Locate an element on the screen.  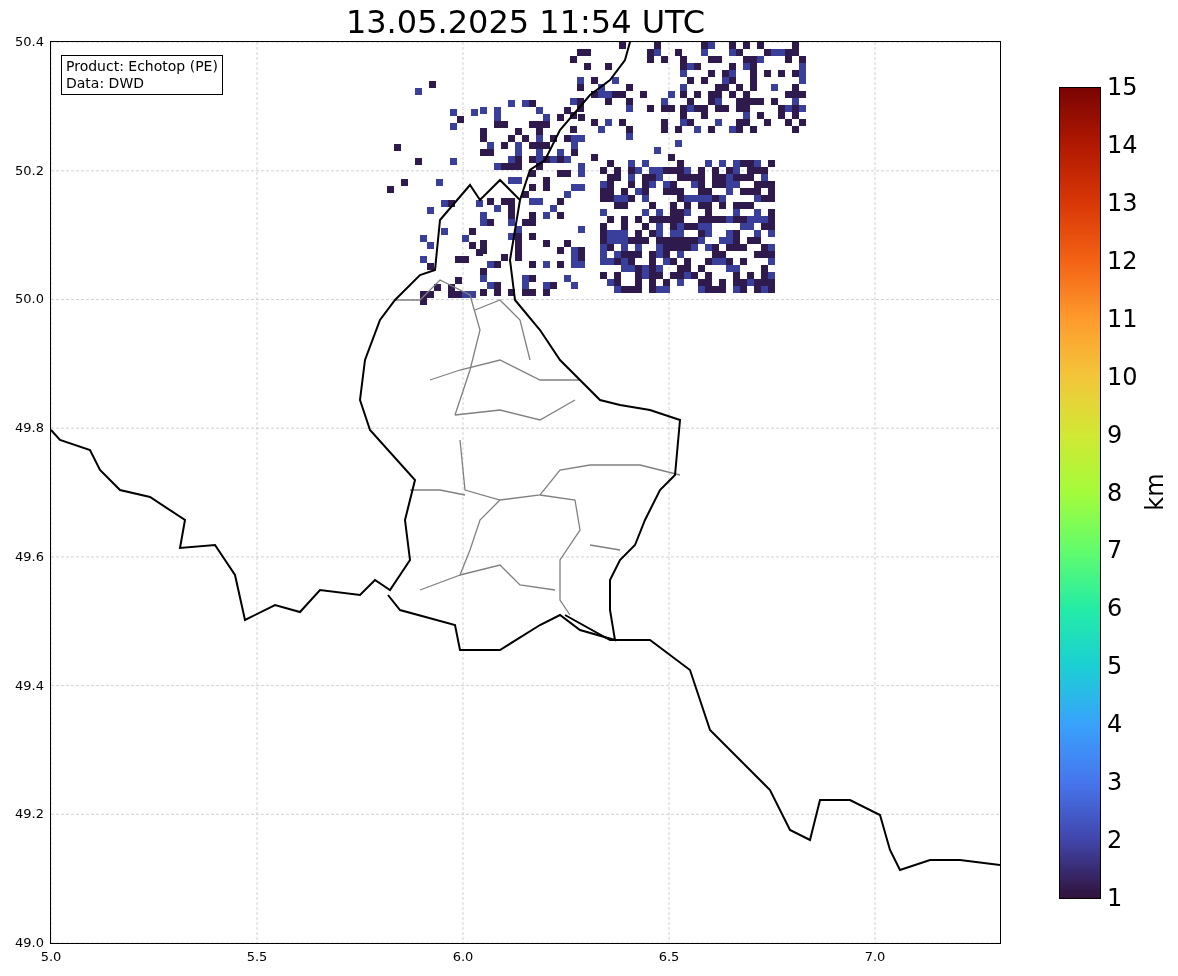
colorbar-tick-label: 9 is located at coordinates (1115, 434).